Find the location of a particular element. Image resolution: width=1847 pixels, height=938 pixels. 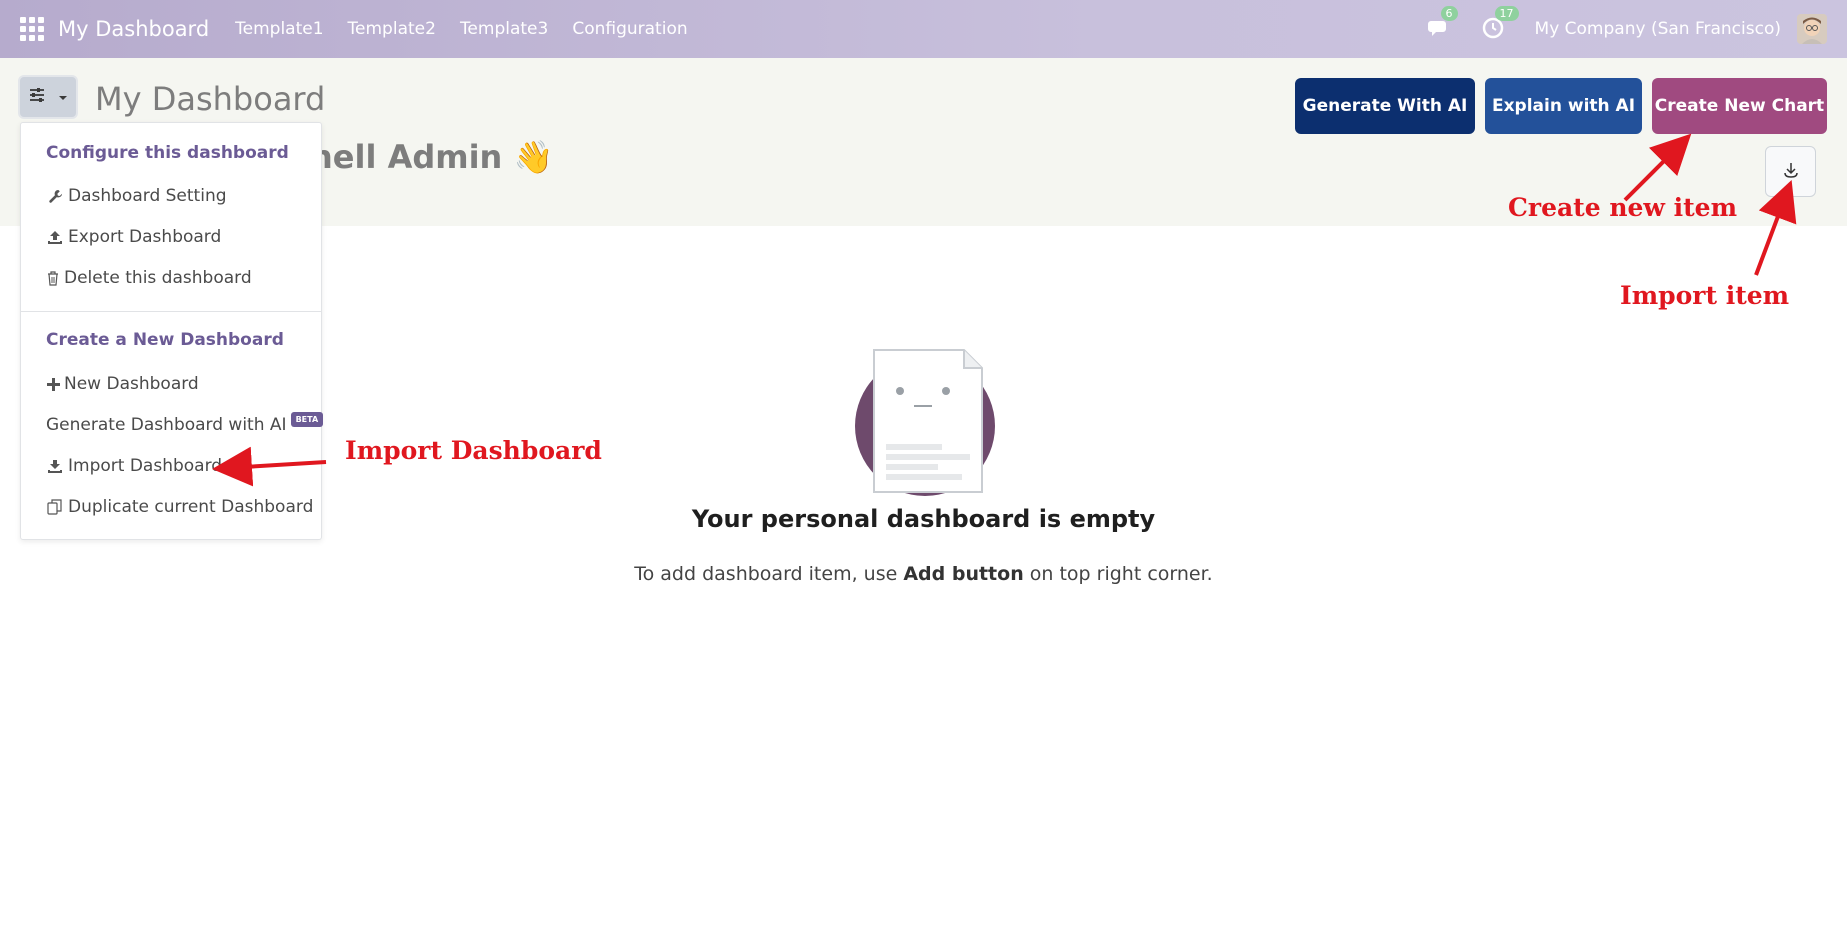

export-dashboard-item: Export Dashboard is located at coordinates (133, 237).